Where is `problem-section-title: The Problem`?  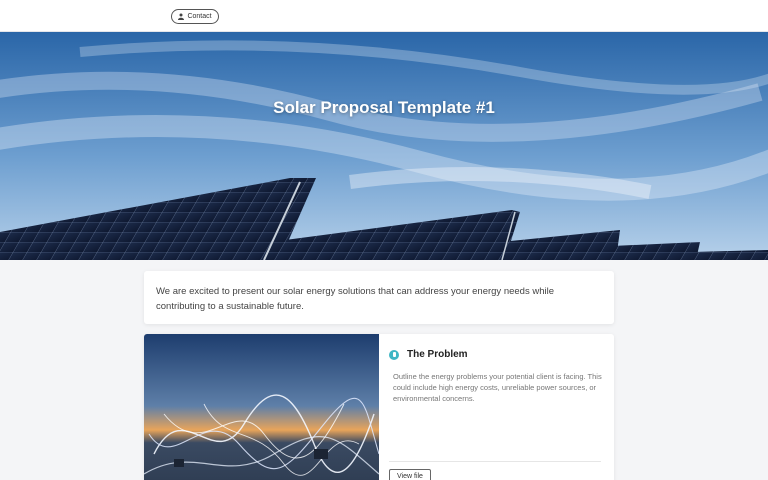
problem-section-title: The Problem is located at coordinates (437, 354).